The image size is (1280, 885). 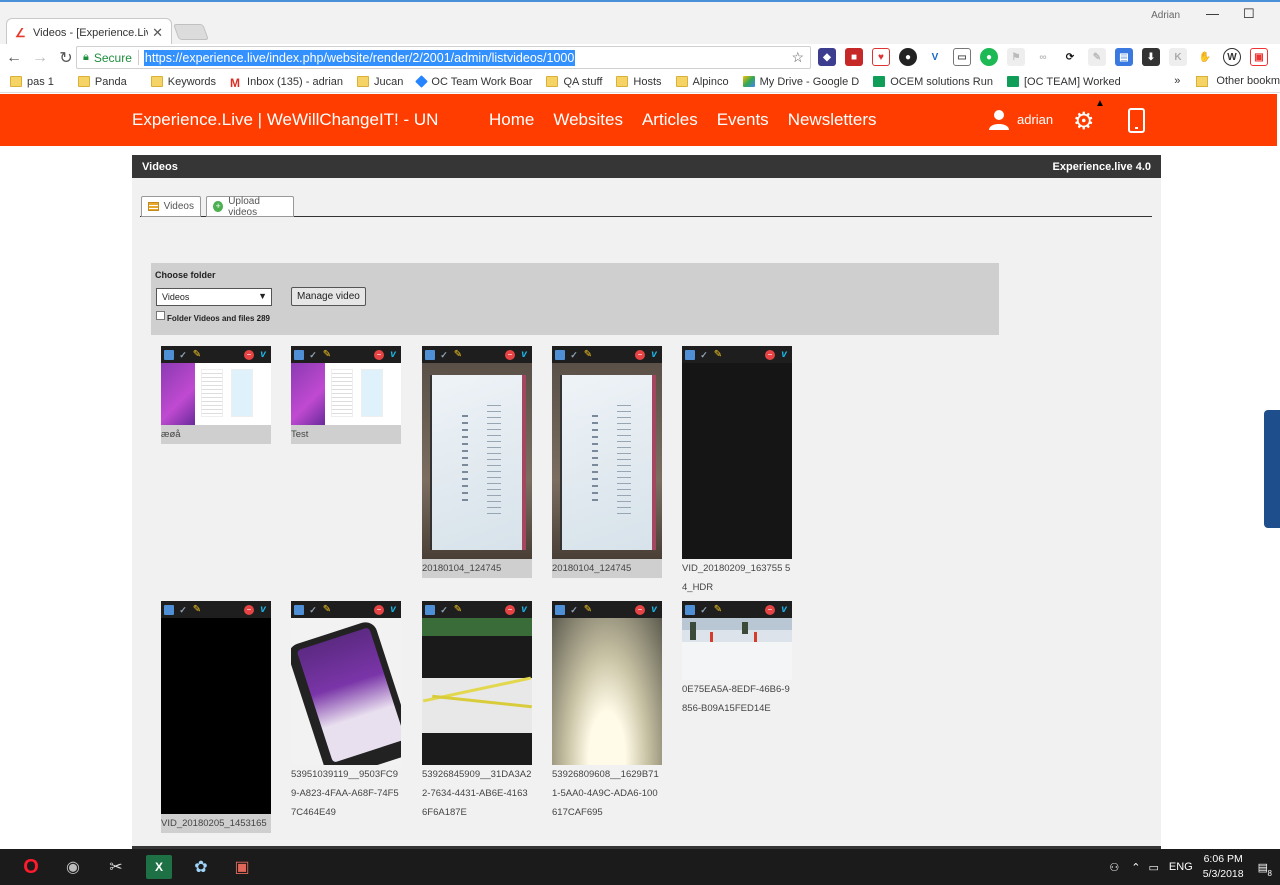 What do you see at coordinates (1097, 57) in the screenshot?
I see `extension-icon: ✎` at bounding box center [1097, 57].